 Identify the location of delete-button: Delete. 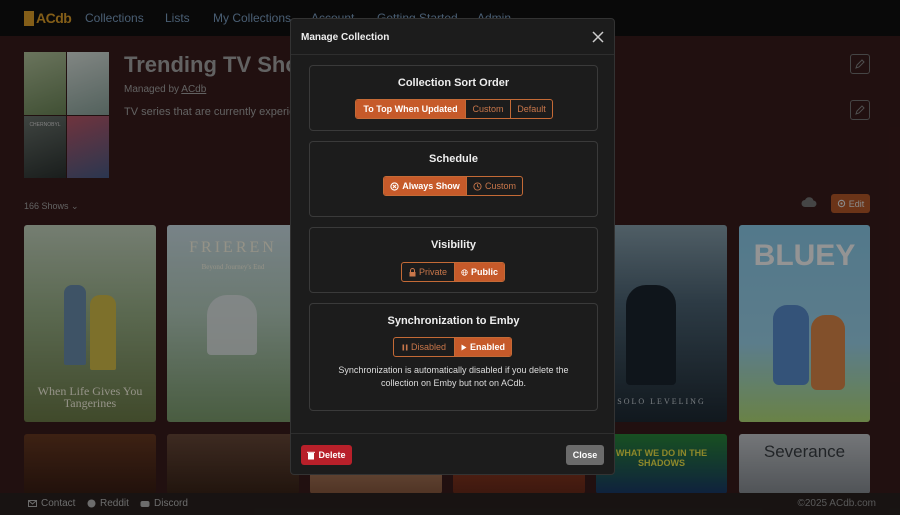
(326, 455).